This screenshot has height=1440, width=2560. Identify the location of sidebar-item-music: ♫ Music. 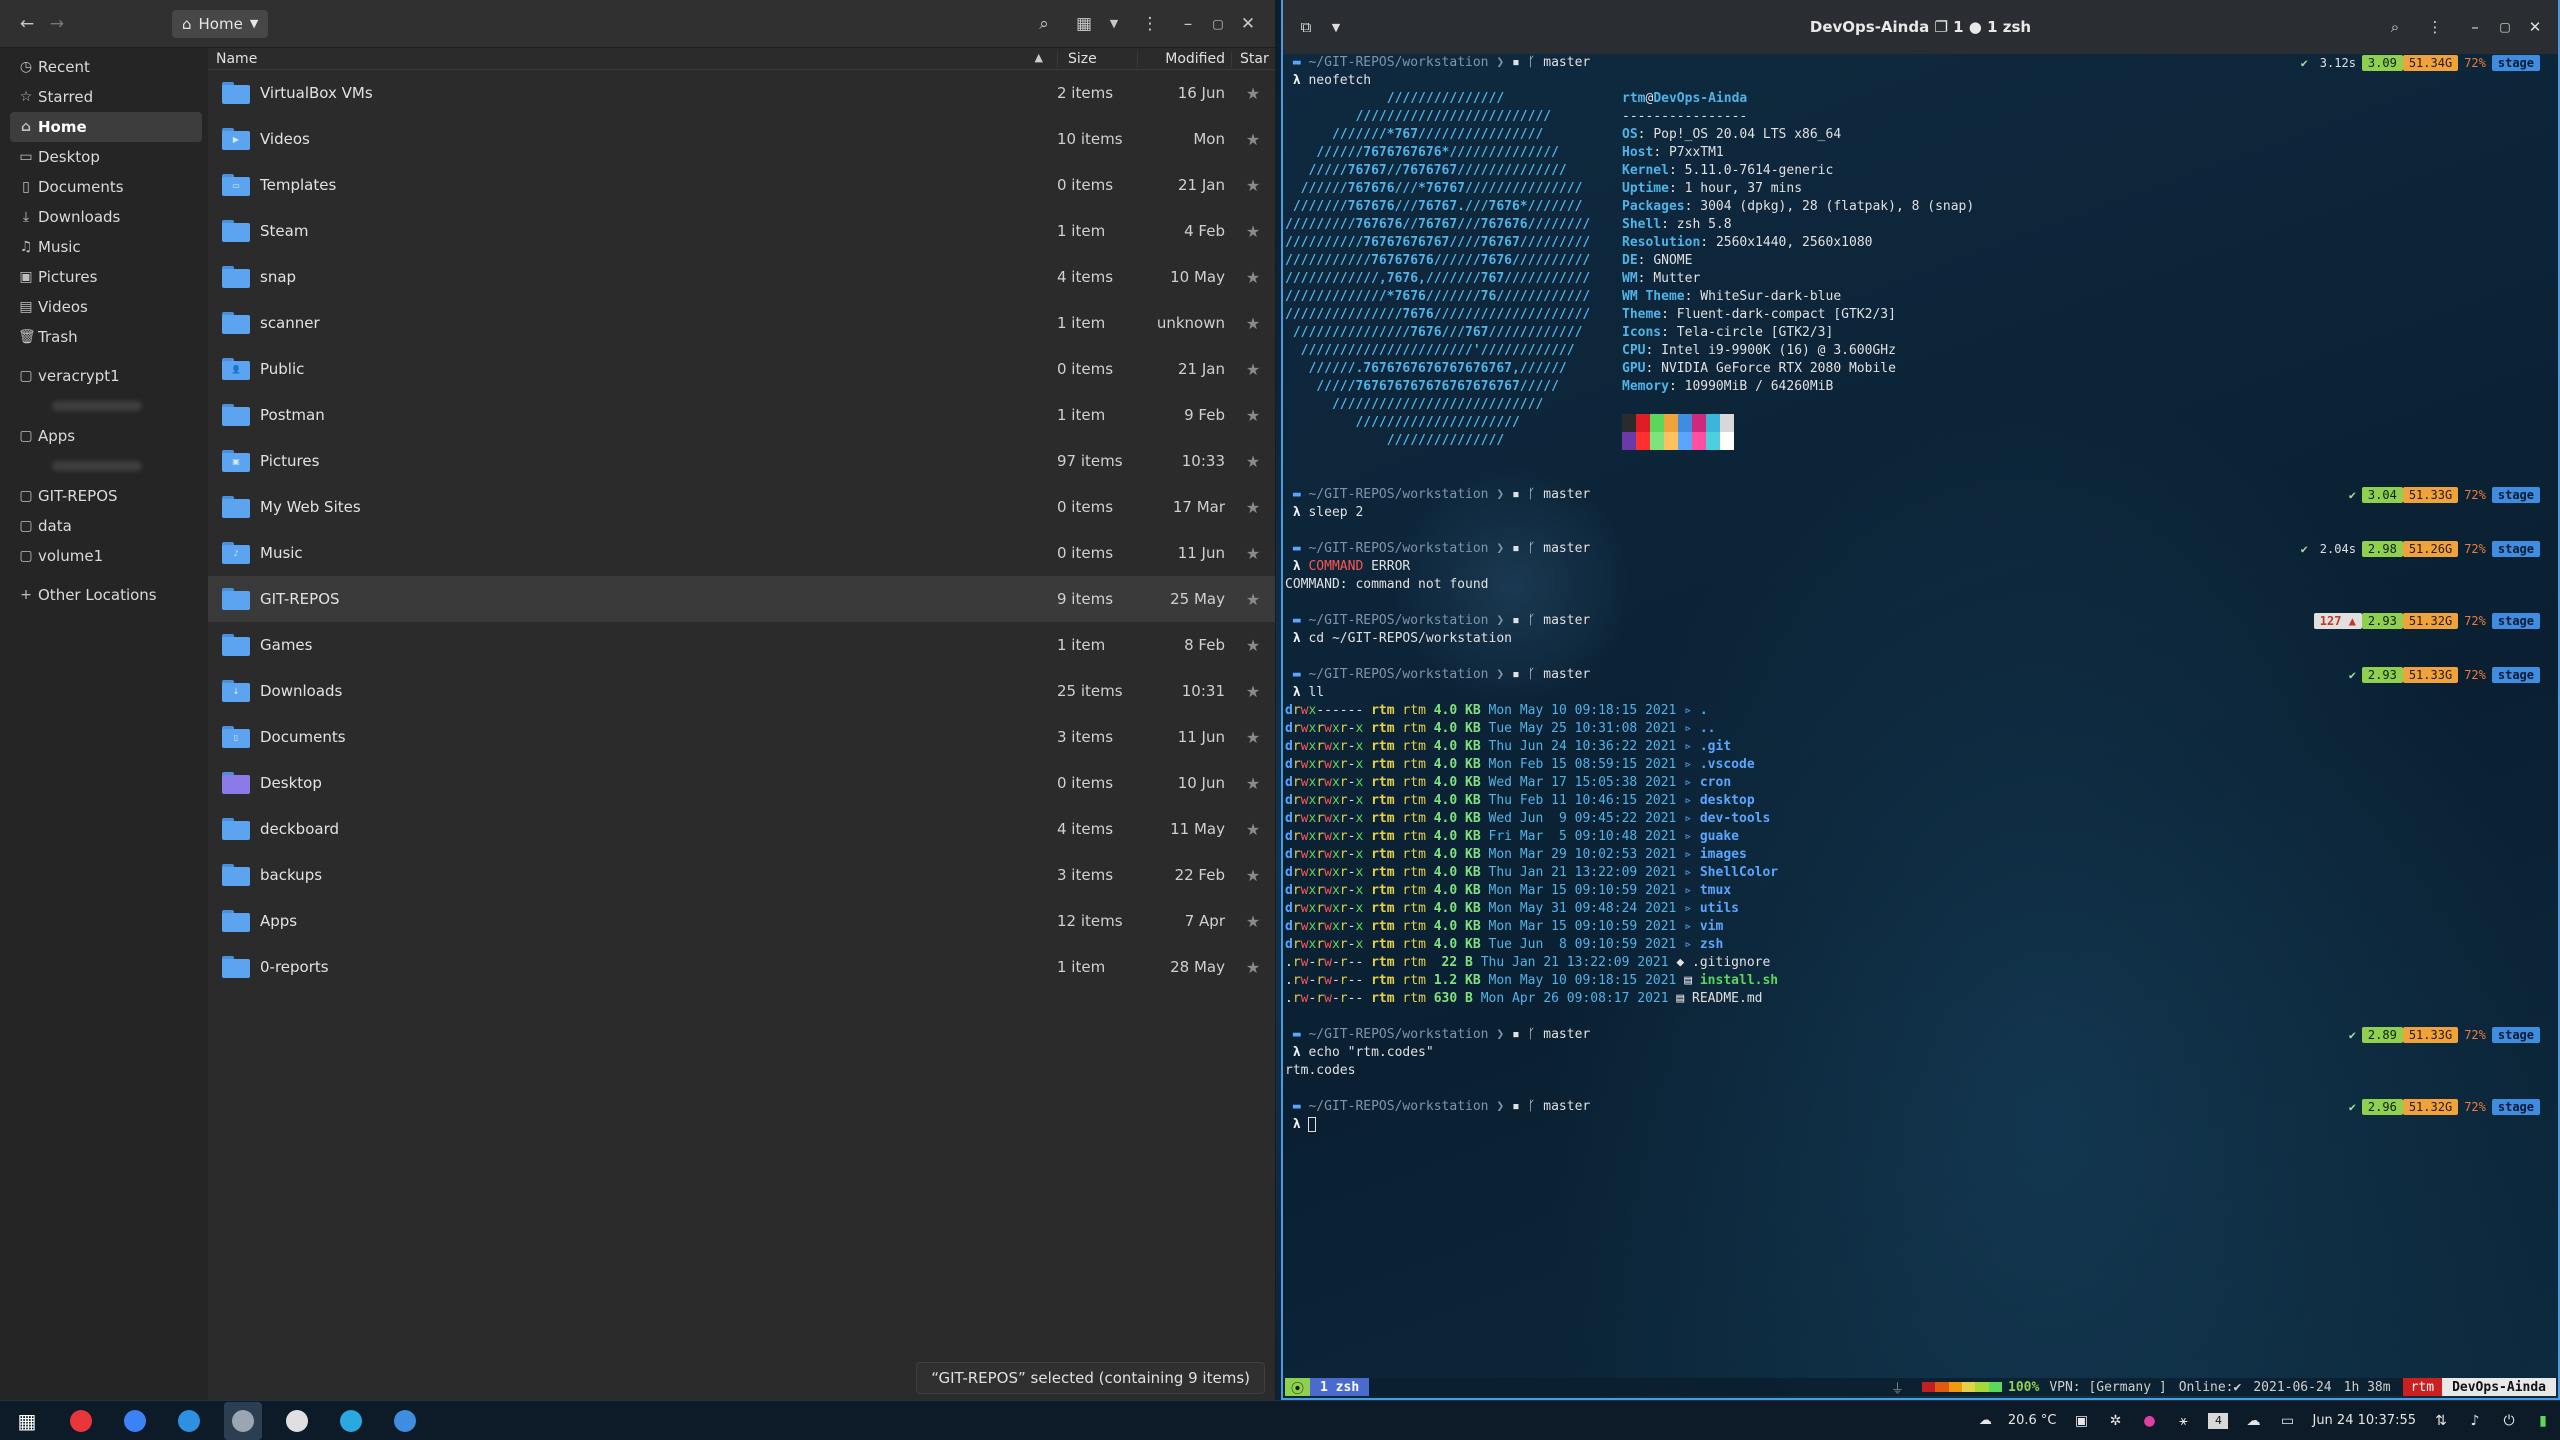
(106, 247).